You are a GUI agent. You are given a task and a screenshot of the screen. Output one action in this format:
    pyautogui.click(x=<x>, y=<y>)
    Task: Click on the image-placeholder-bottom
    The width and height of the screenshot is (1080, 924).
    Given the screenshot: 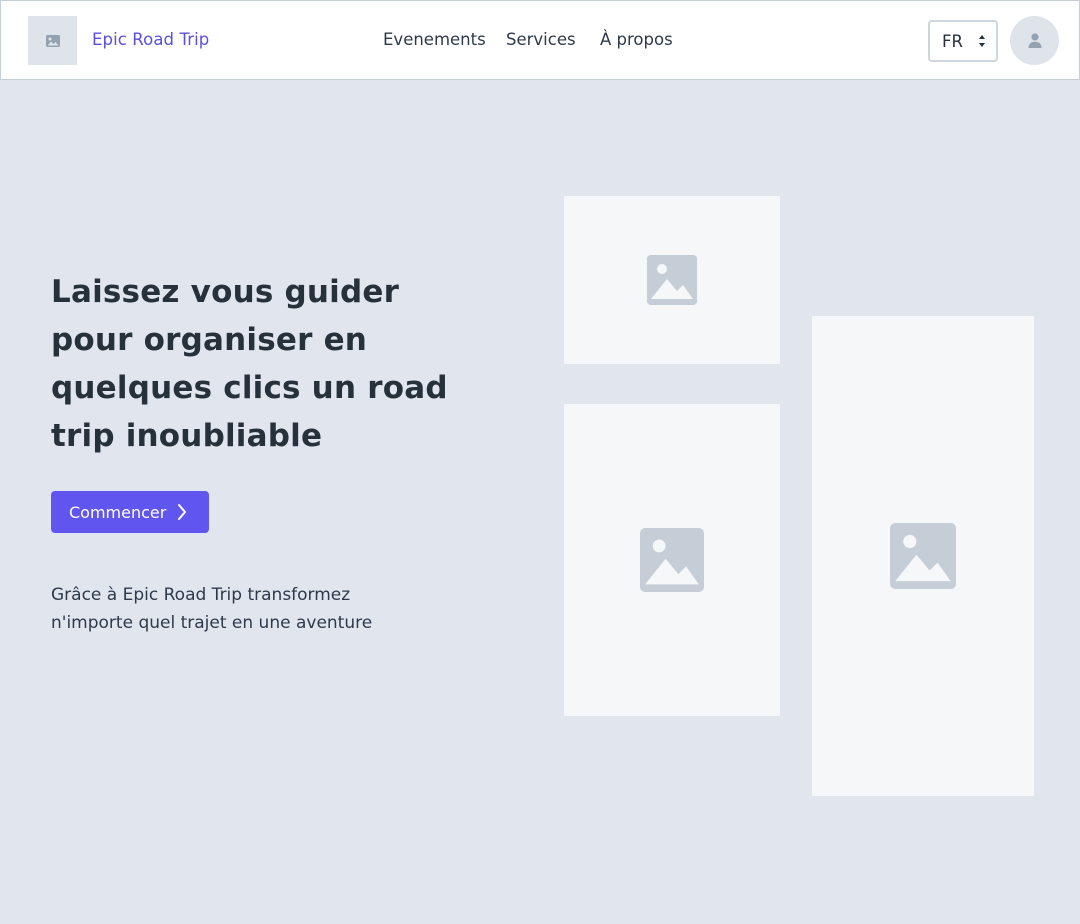 What is the action you would take?
    pyautogui.click(x=672, y=560)
    